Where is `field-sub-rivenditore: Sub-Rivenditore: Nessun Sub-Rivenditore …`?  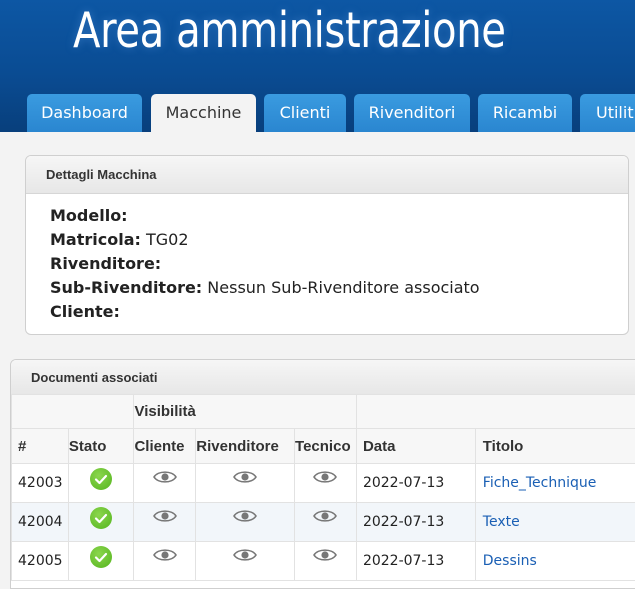
field-sub-rivenditore: Sub-Rivenditore: Nessun Sub-Rivenditore … is located at coordinates (265, 287).